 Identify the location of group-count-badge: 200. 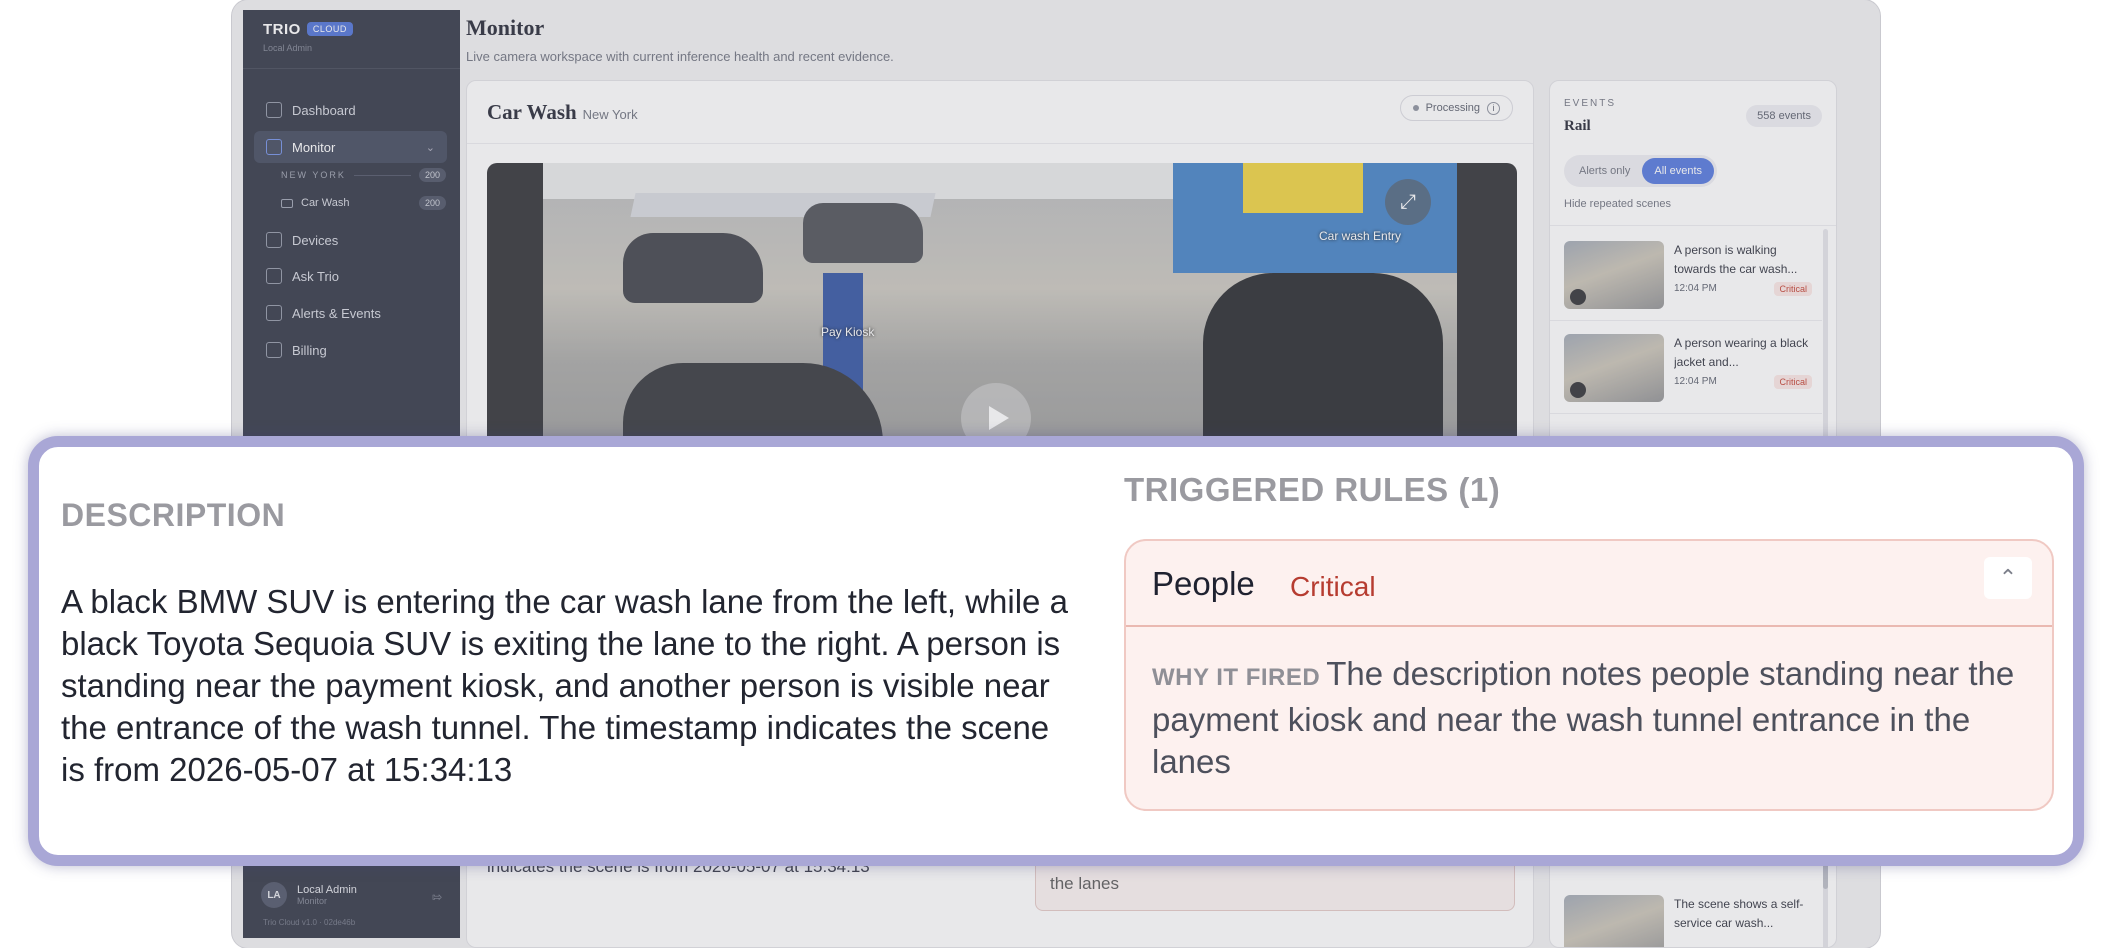
(432, 175).